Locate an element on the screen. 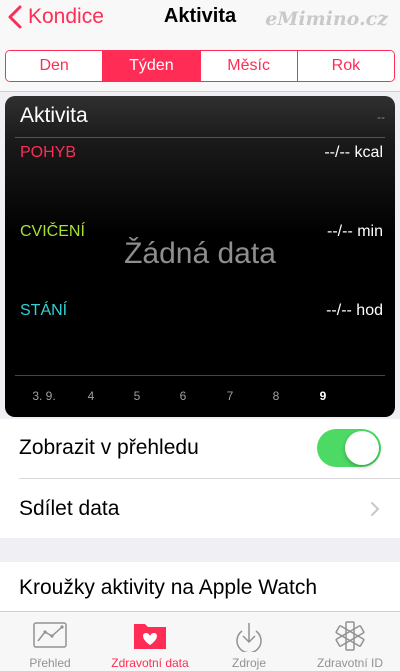  card-title-value: -- is located at coordinates (381, 117).